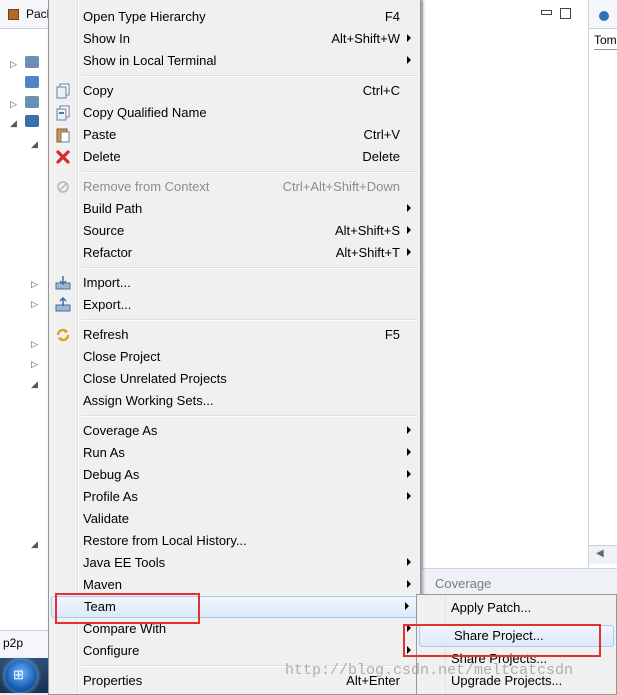  What do you see at coordinates (145, 112) in the screenshot?
I see `menu-item-label: Copy Qualified Name` at bounding box center [145, 112].